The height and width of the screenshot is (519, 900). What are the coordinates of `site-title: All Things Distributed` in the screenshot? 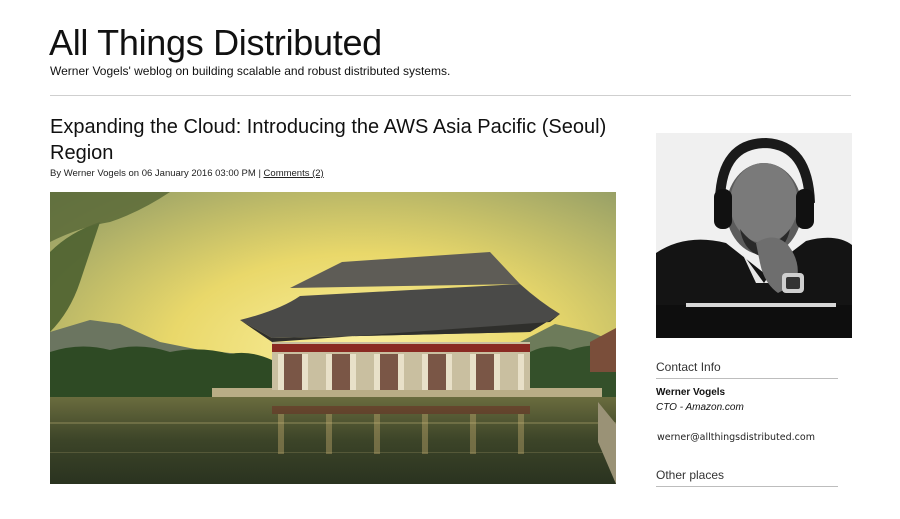 It's located at (215, 43).